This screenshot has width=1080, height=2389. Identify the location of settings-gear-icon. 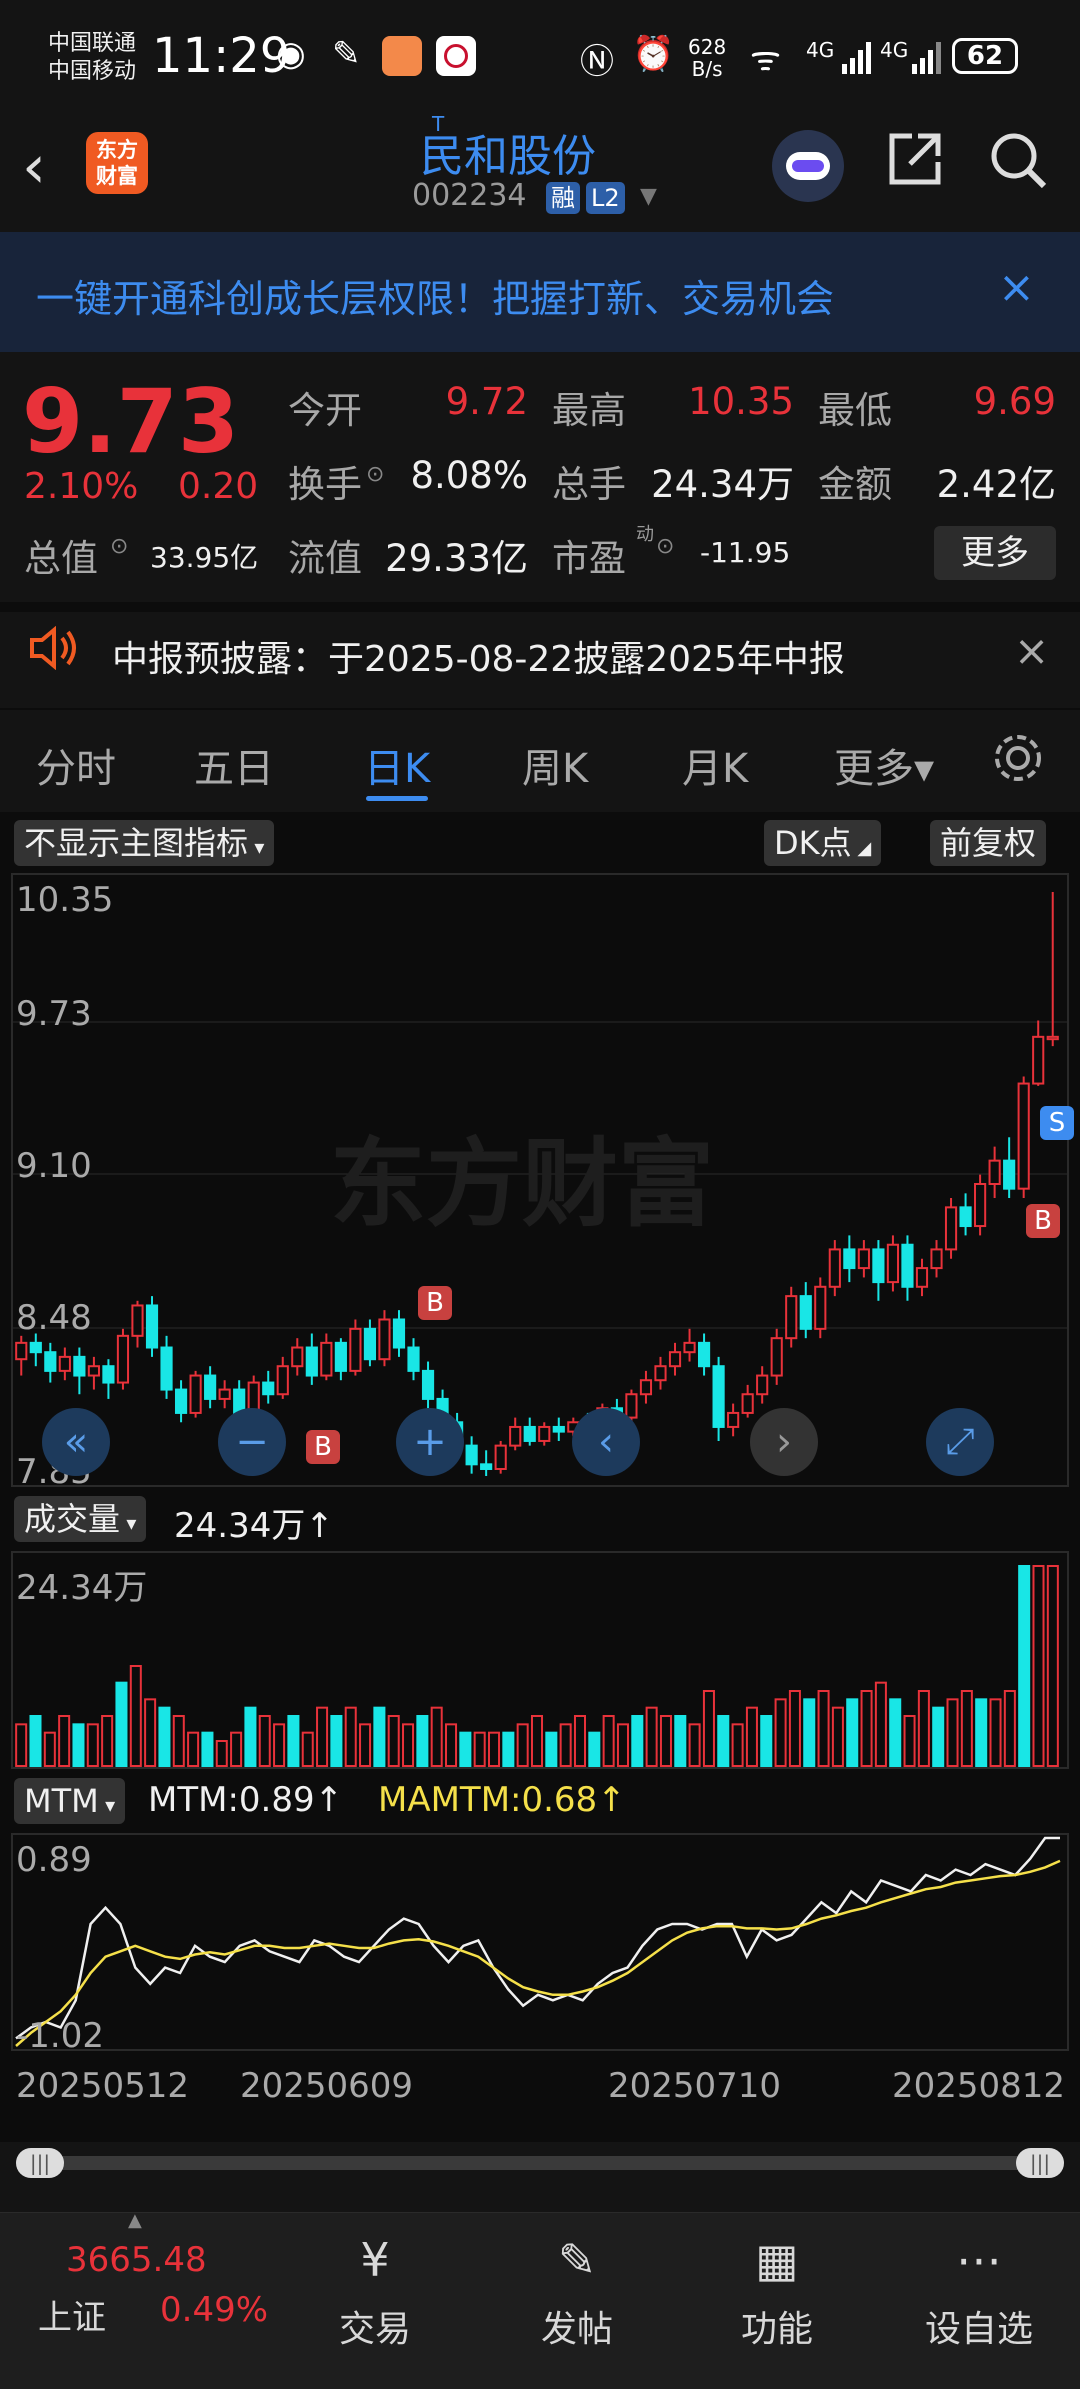
(1018, 760).